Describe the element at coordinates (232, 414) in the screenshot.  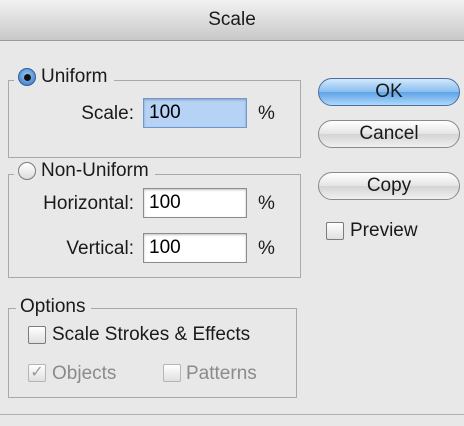
I see `dialog-bottom-divider` at that location.